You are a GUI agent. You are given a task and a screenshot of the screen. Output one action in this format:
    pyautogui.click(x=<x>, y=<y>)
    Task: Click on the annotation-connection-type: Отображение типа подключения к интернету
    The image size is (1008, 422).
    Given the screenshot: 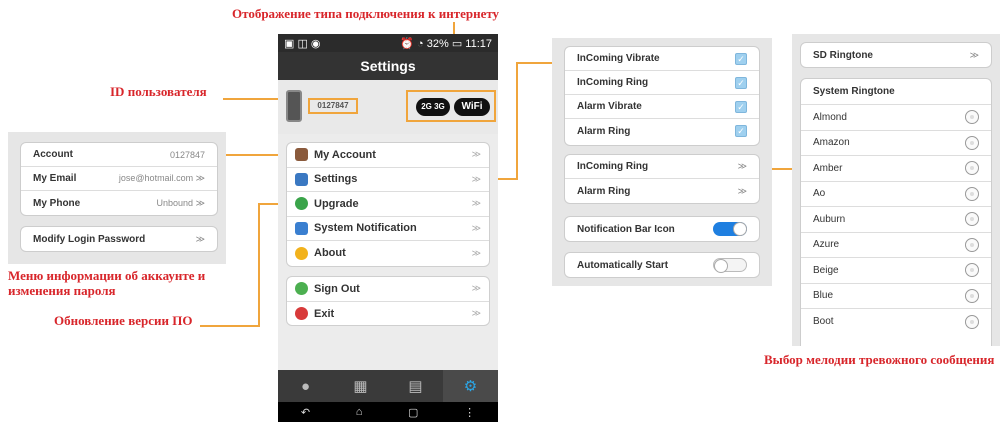 What is the action you would take?
    pyautogui.click(x=366, y=13)
    